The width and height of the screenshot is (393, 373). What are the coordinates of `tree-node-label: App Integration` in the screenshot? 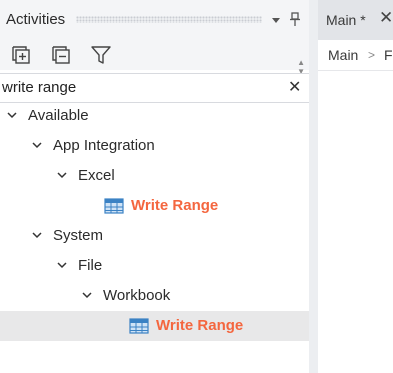 It's located at (104, 145).